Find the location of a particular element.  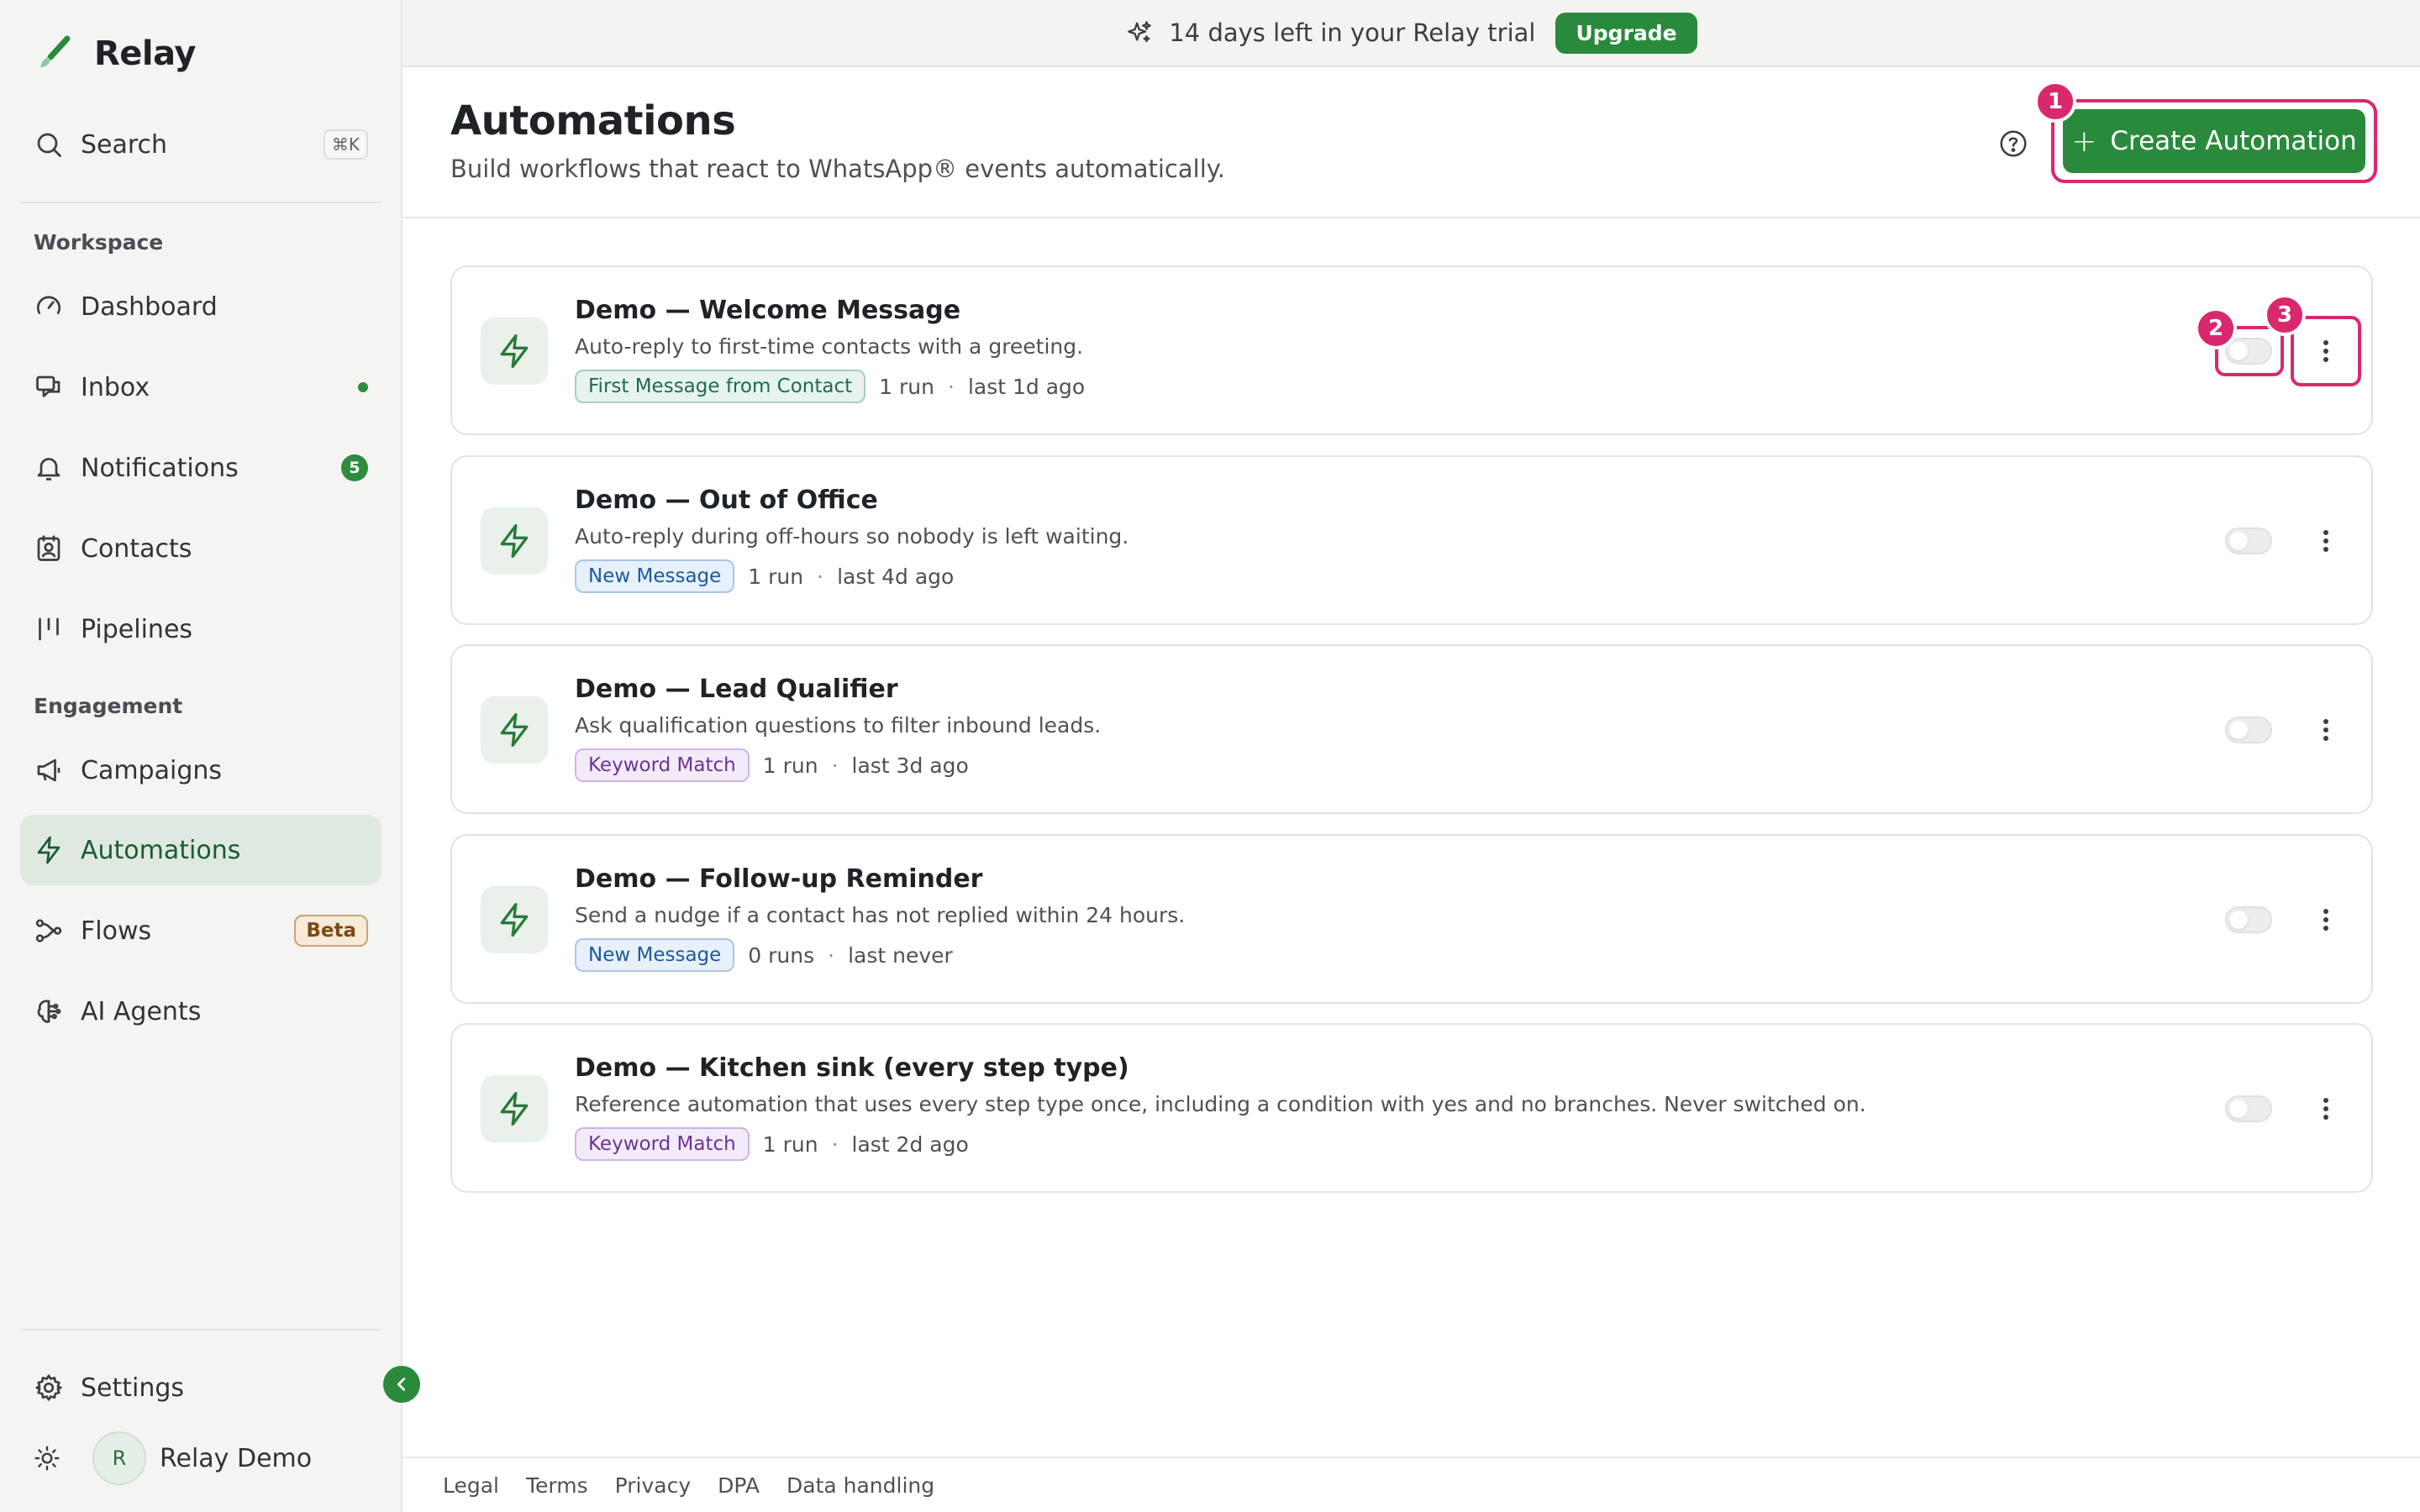

sidebar-item-dashboard: Dashboard is located at coordinates (200, 306).